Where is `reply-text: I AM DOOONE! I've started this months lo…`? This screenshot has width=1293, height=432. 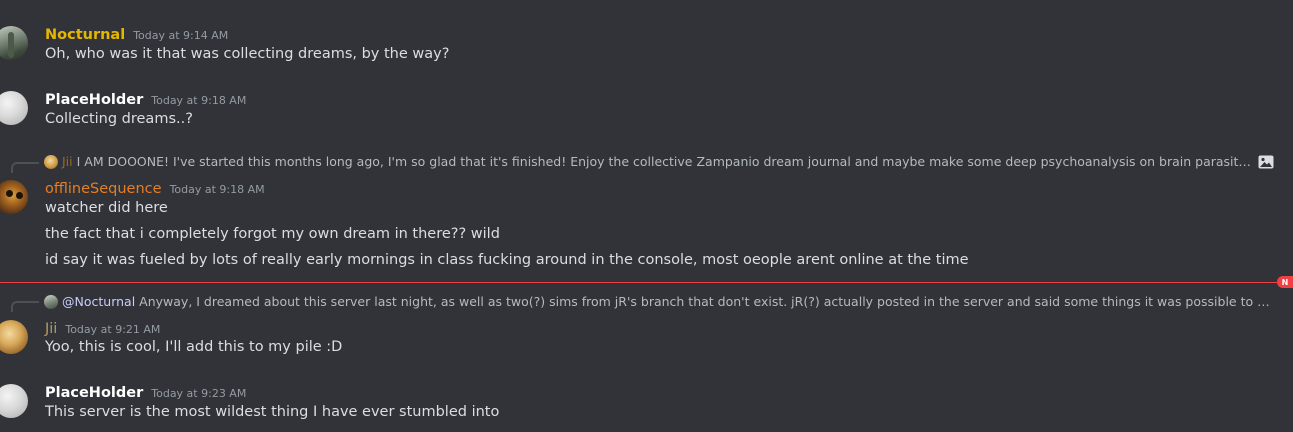 reply-text: I AM DOOONE! I've started this months lo… is located at coordinates (663, 161).